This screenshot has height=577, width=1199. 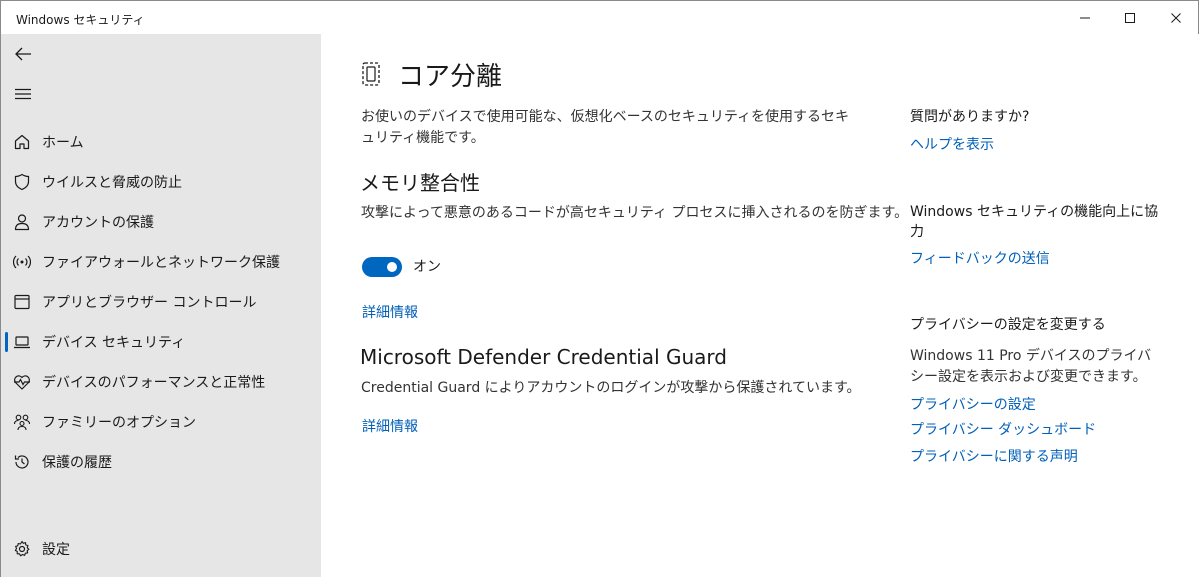 I want to click on sidebar-item-firewall: ファイアウォールとネットワーク保護, so click(x=161, y=262).